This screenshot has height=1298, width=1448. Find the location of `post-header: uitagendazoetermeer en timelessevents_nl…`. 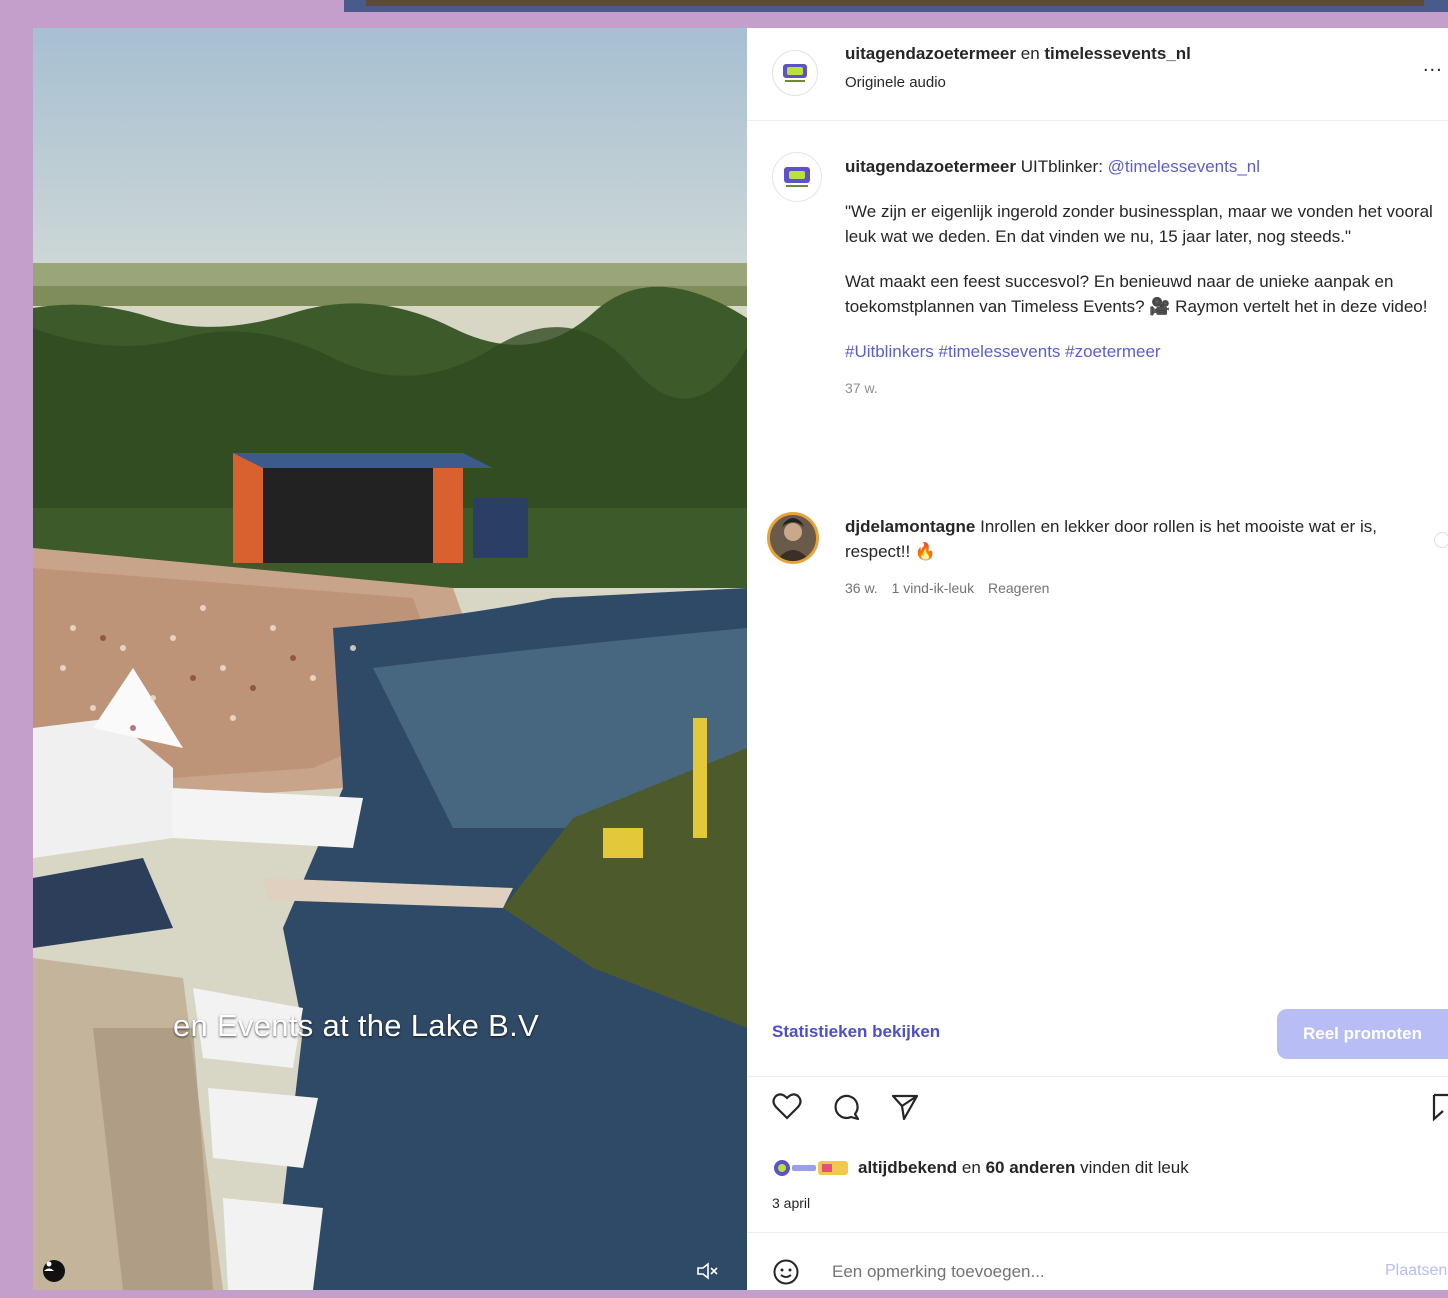

post-header: uitagendazoetermeer en timelessevents_nl… is located at coordinates (1097, 74).